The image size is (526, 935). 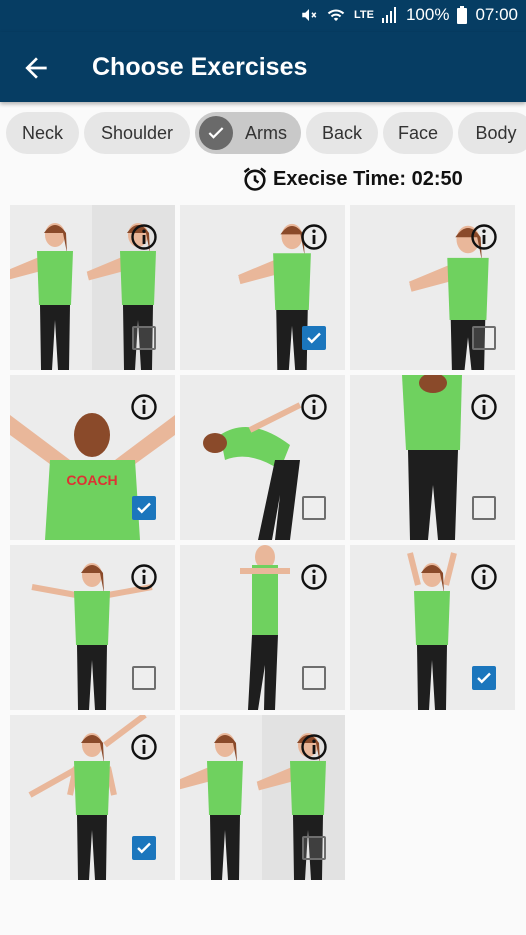 I want to click on chip-label: Arms, so click(x=266, y=132).